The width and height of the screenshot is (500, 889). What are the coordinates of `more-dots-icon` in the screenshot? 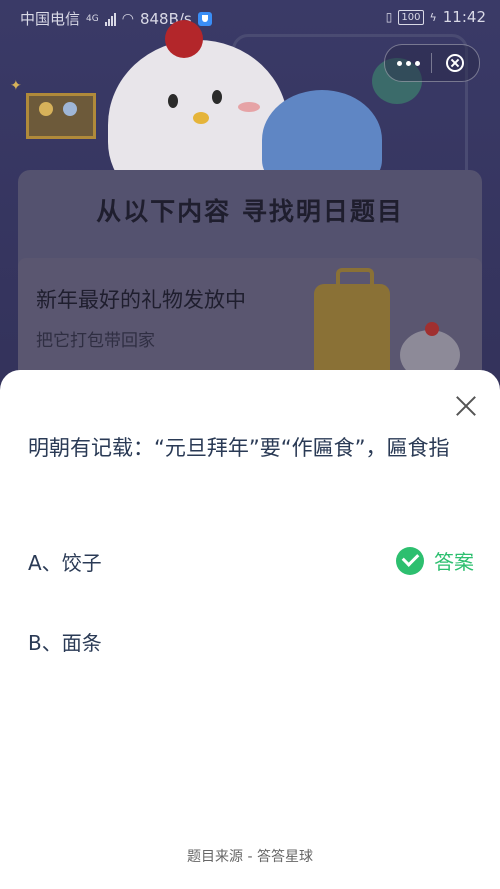 It's located at (408, 63).